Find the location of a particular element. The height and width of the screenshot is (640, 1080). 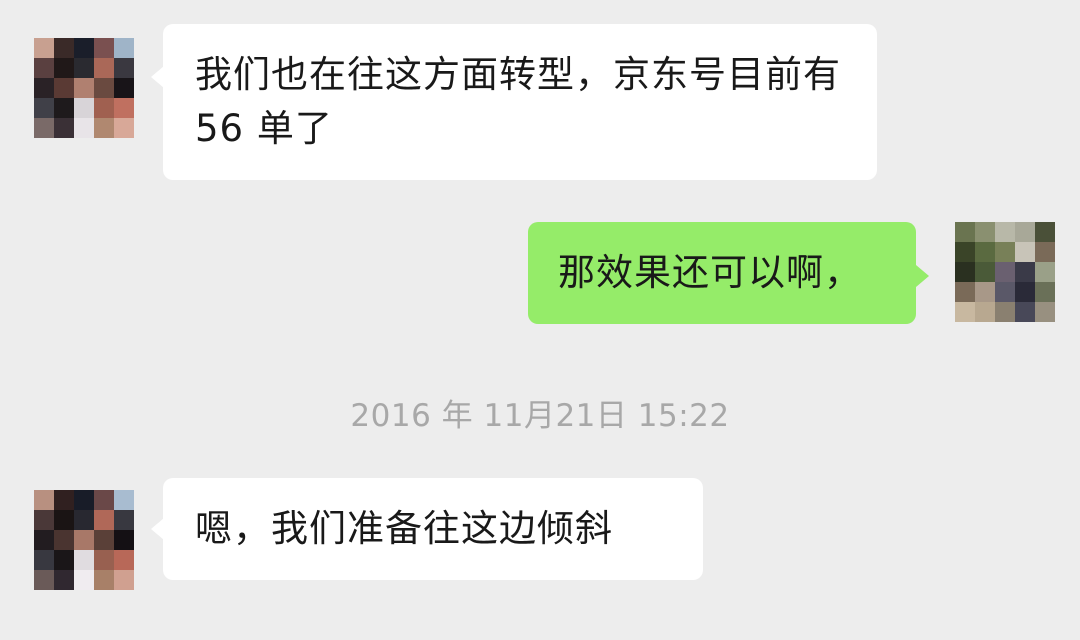

bubble-tail is located at coordinates (922, 276).